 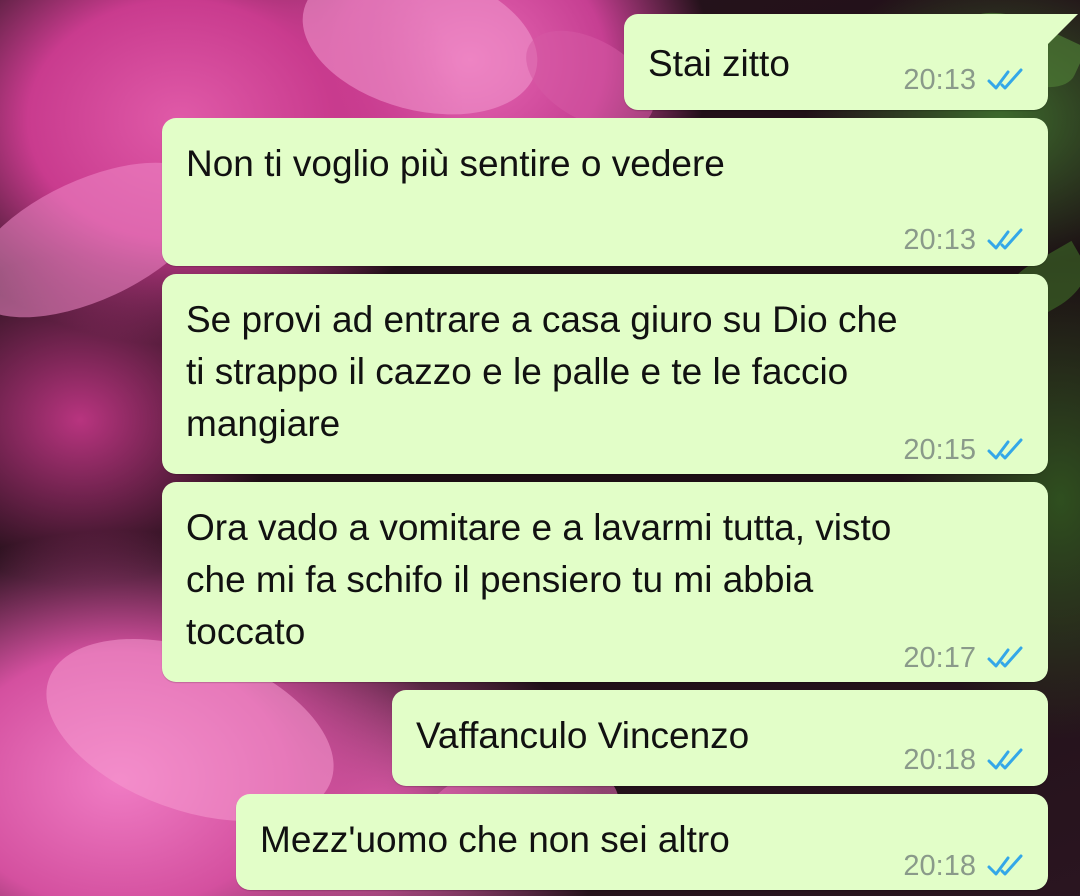 What do you see at coordinates (583, 735) in the screenshot?
I see `message-text: Vaffanculo Vincenzo` at bounding box center [583, 735].